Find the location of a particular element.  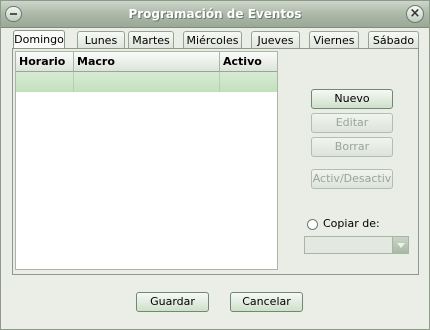

tab-martes: Martes is located at coordinates (151, 39).